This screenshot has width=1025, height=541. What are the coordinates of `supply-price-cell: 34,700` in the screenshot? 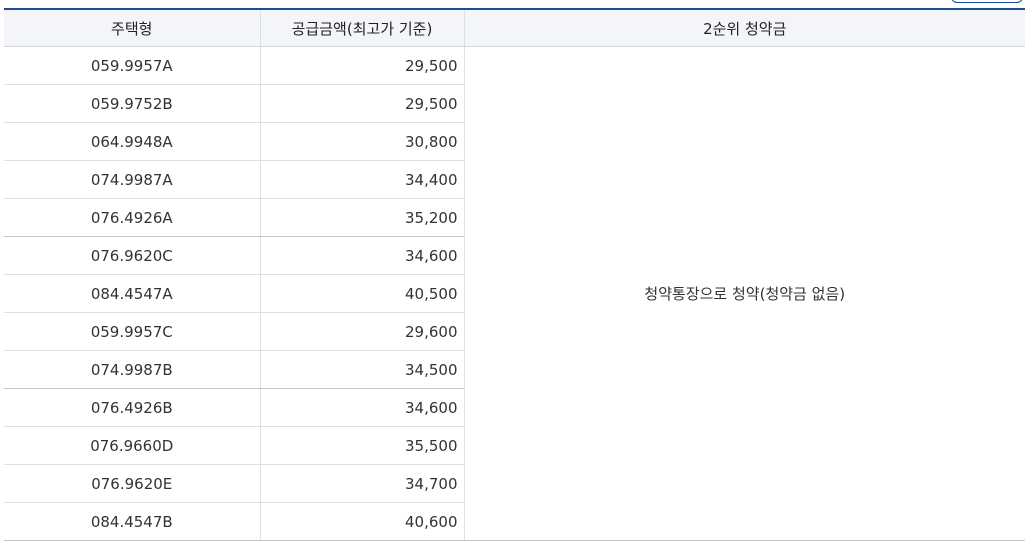 It's located at (361, 483).